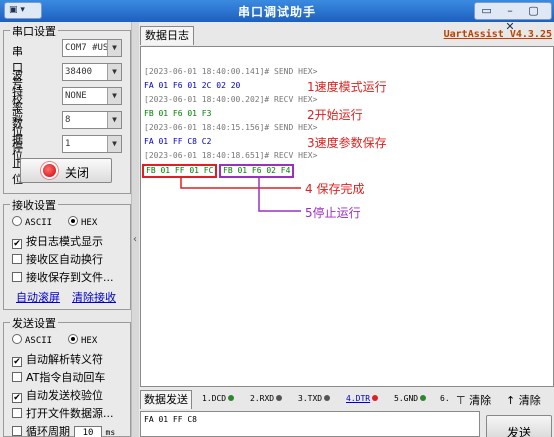  I want to click on annotation-save-done: 4 保存完成, so click(335, 189).